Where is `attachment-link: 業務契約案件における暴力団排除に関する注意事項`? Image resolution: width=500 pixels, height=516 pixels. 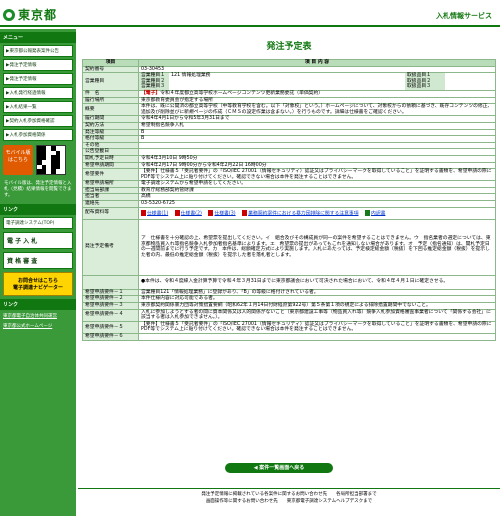
attachment-link: 業務契約案件における暴力団排除に関する注意事項 is located at coordinates (300, 213).